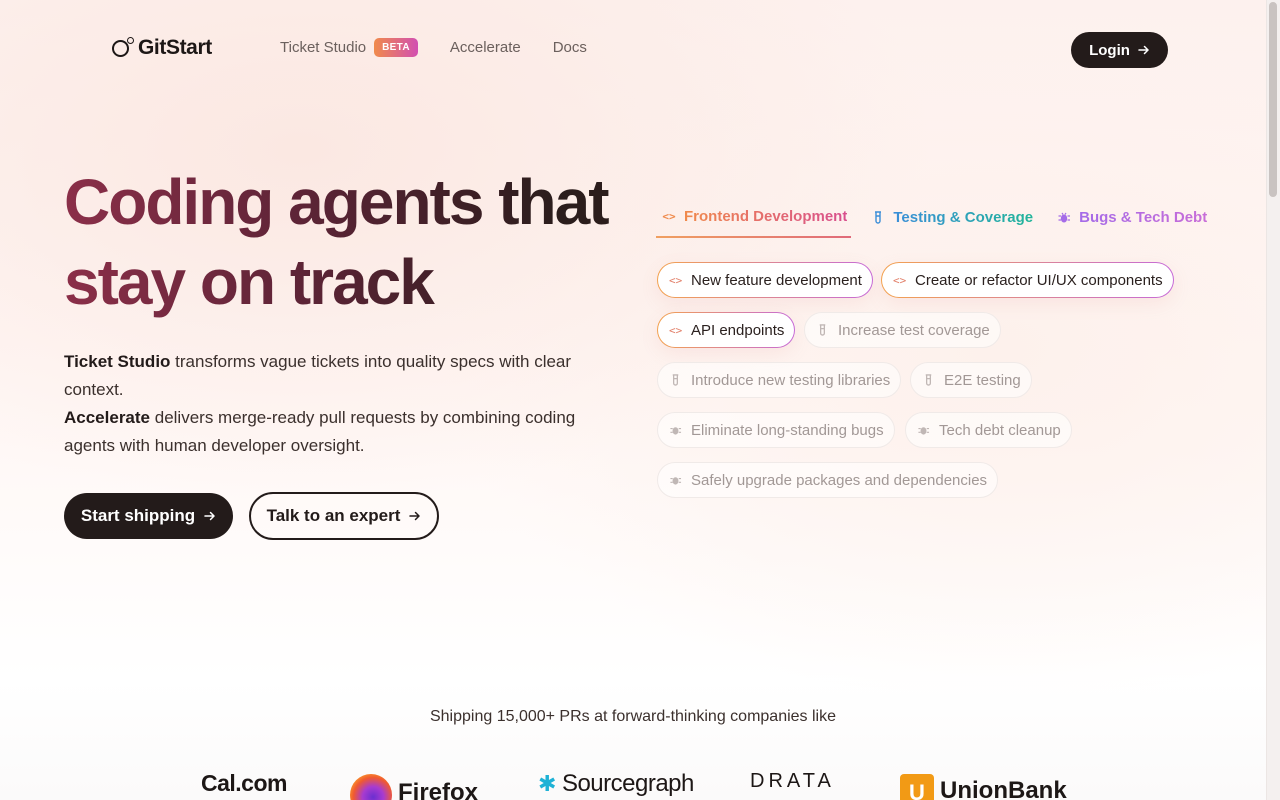 The image size is (1280, 800). I want to click on tab-label: Testing & Coverage, so click(963, 217).